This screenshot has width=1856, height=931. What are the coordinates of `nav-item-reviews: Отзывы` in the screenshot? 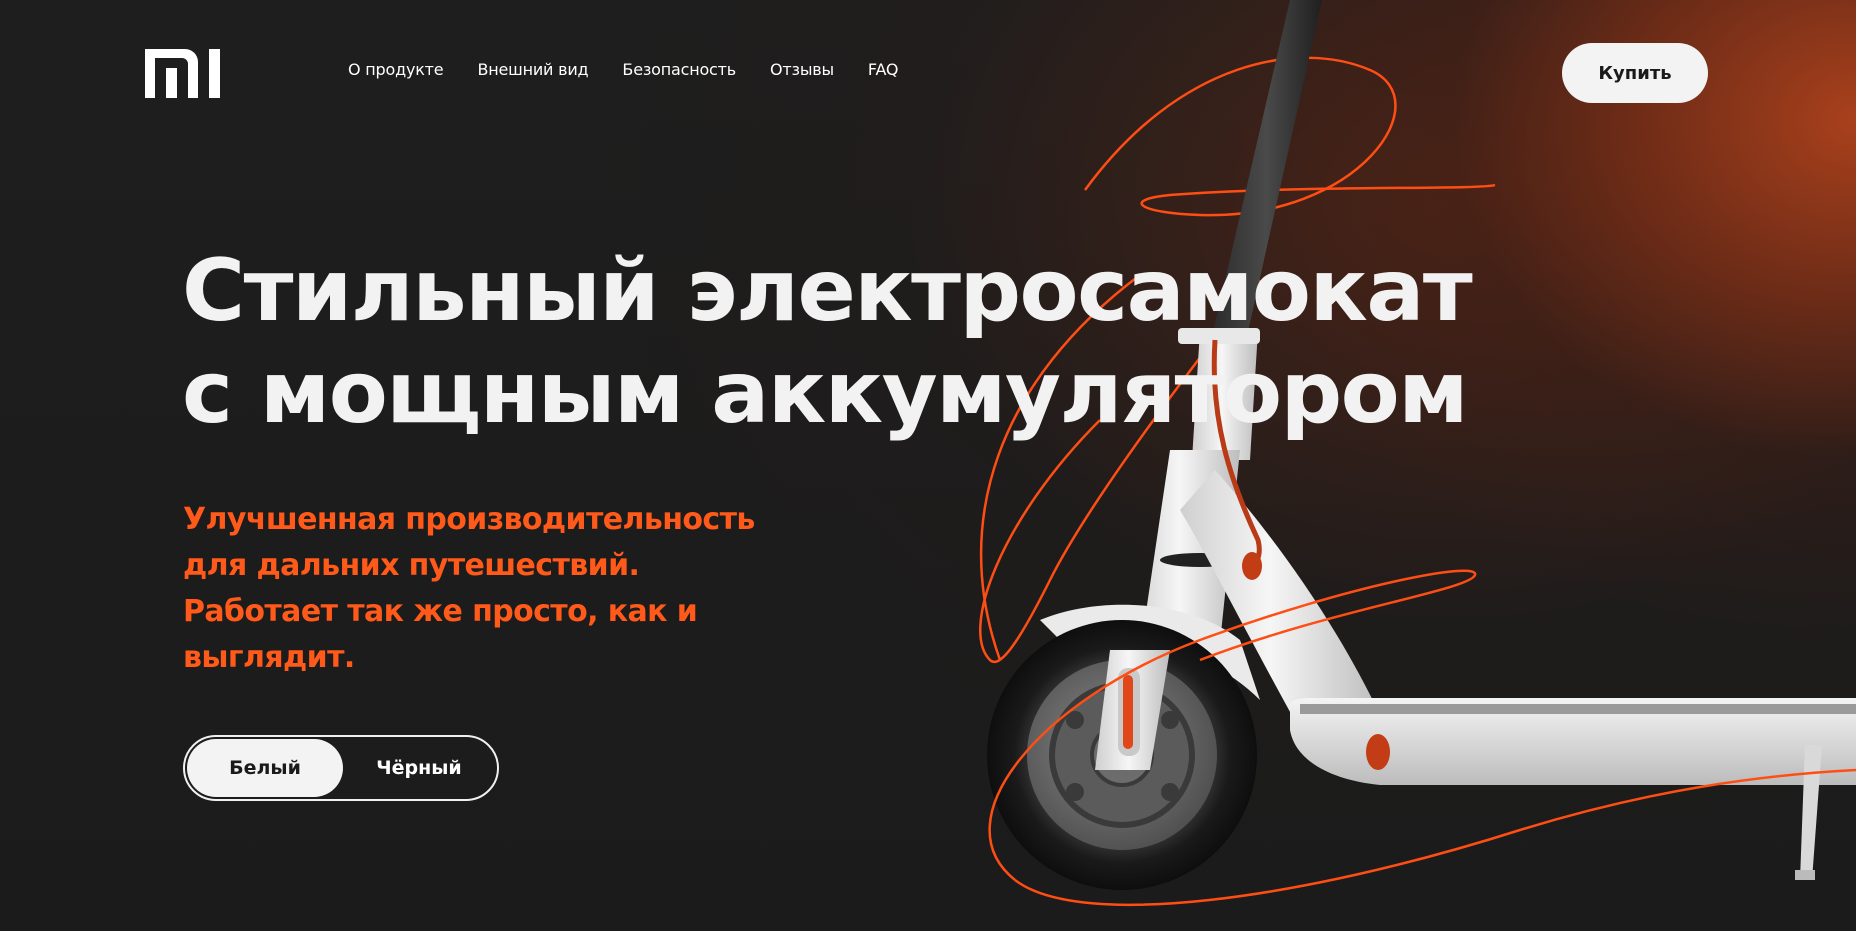 It's located at (802, 69).